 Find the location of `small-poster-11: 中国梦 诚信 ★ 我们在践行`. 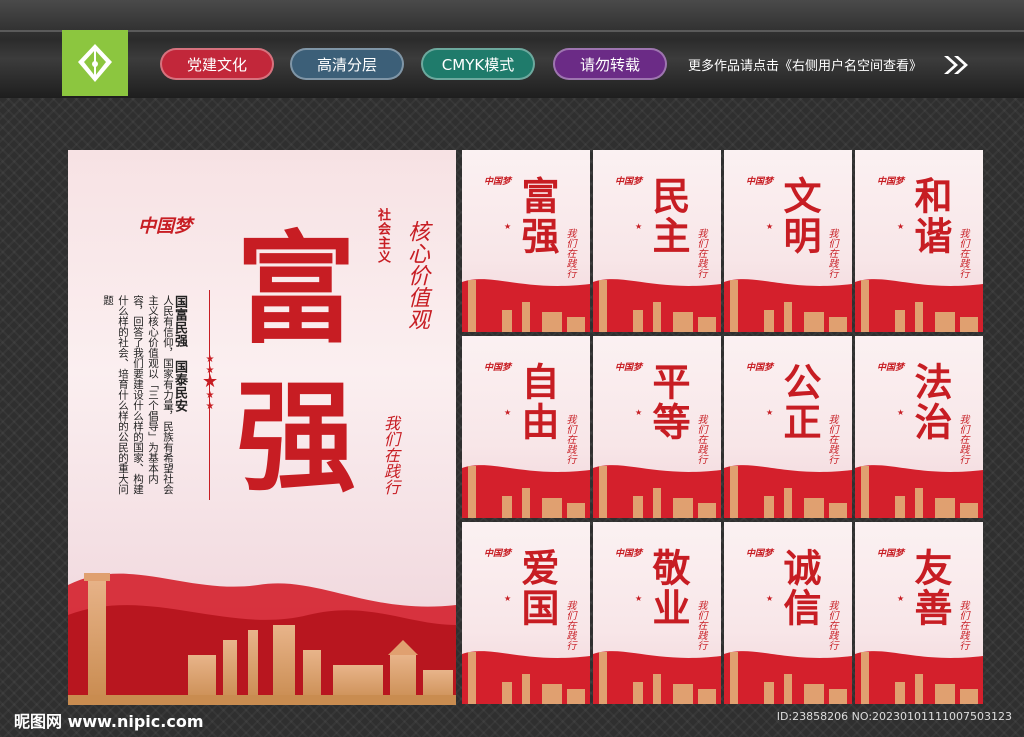

small-poster-11: 中国梦 诚信 ★ 我们在践行 is located at coordinates (788, 613).